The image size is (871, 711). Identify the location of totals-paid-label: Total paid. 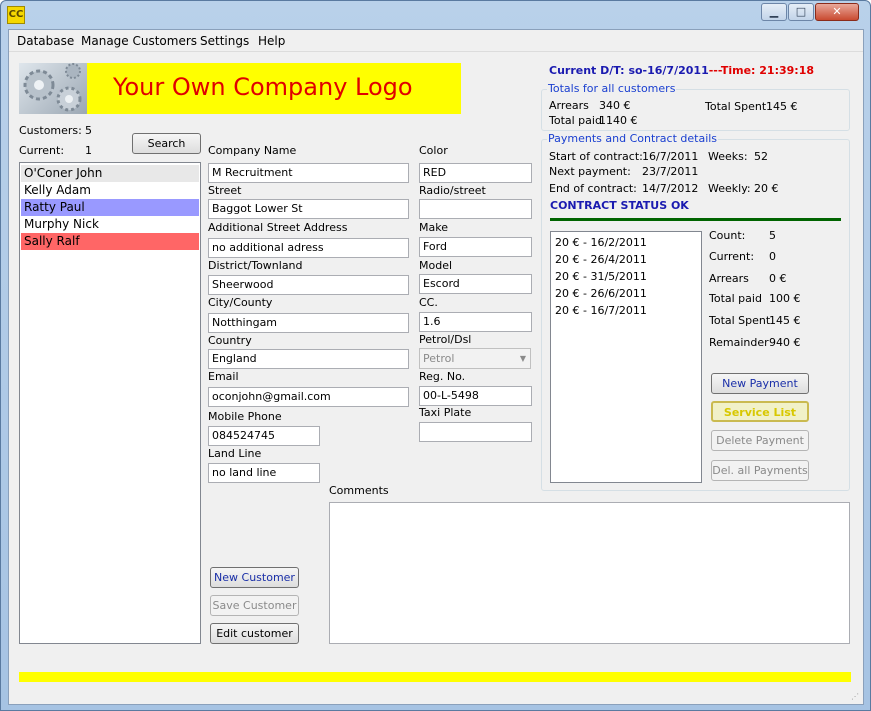
(575, 120).